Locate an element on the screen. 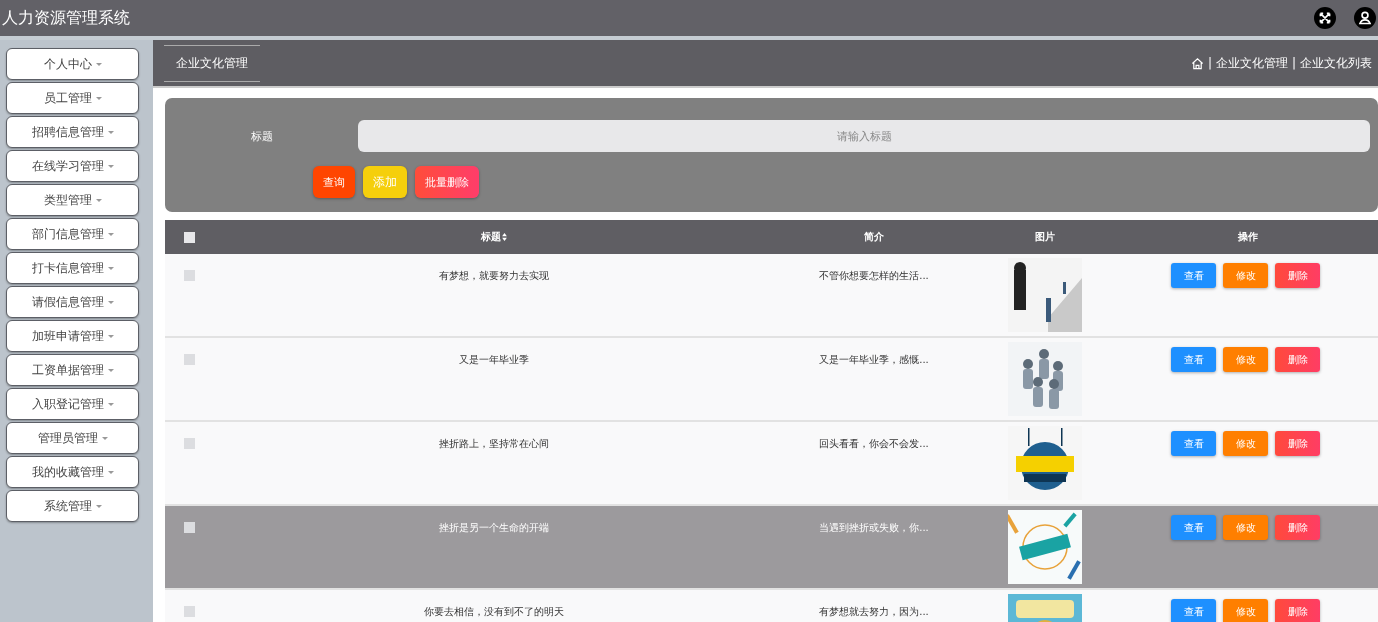 The width and height of the screenshot is (1378, 622). table-cell: 有梦想，就要努力去实现 is located at coordinates (494, 276).